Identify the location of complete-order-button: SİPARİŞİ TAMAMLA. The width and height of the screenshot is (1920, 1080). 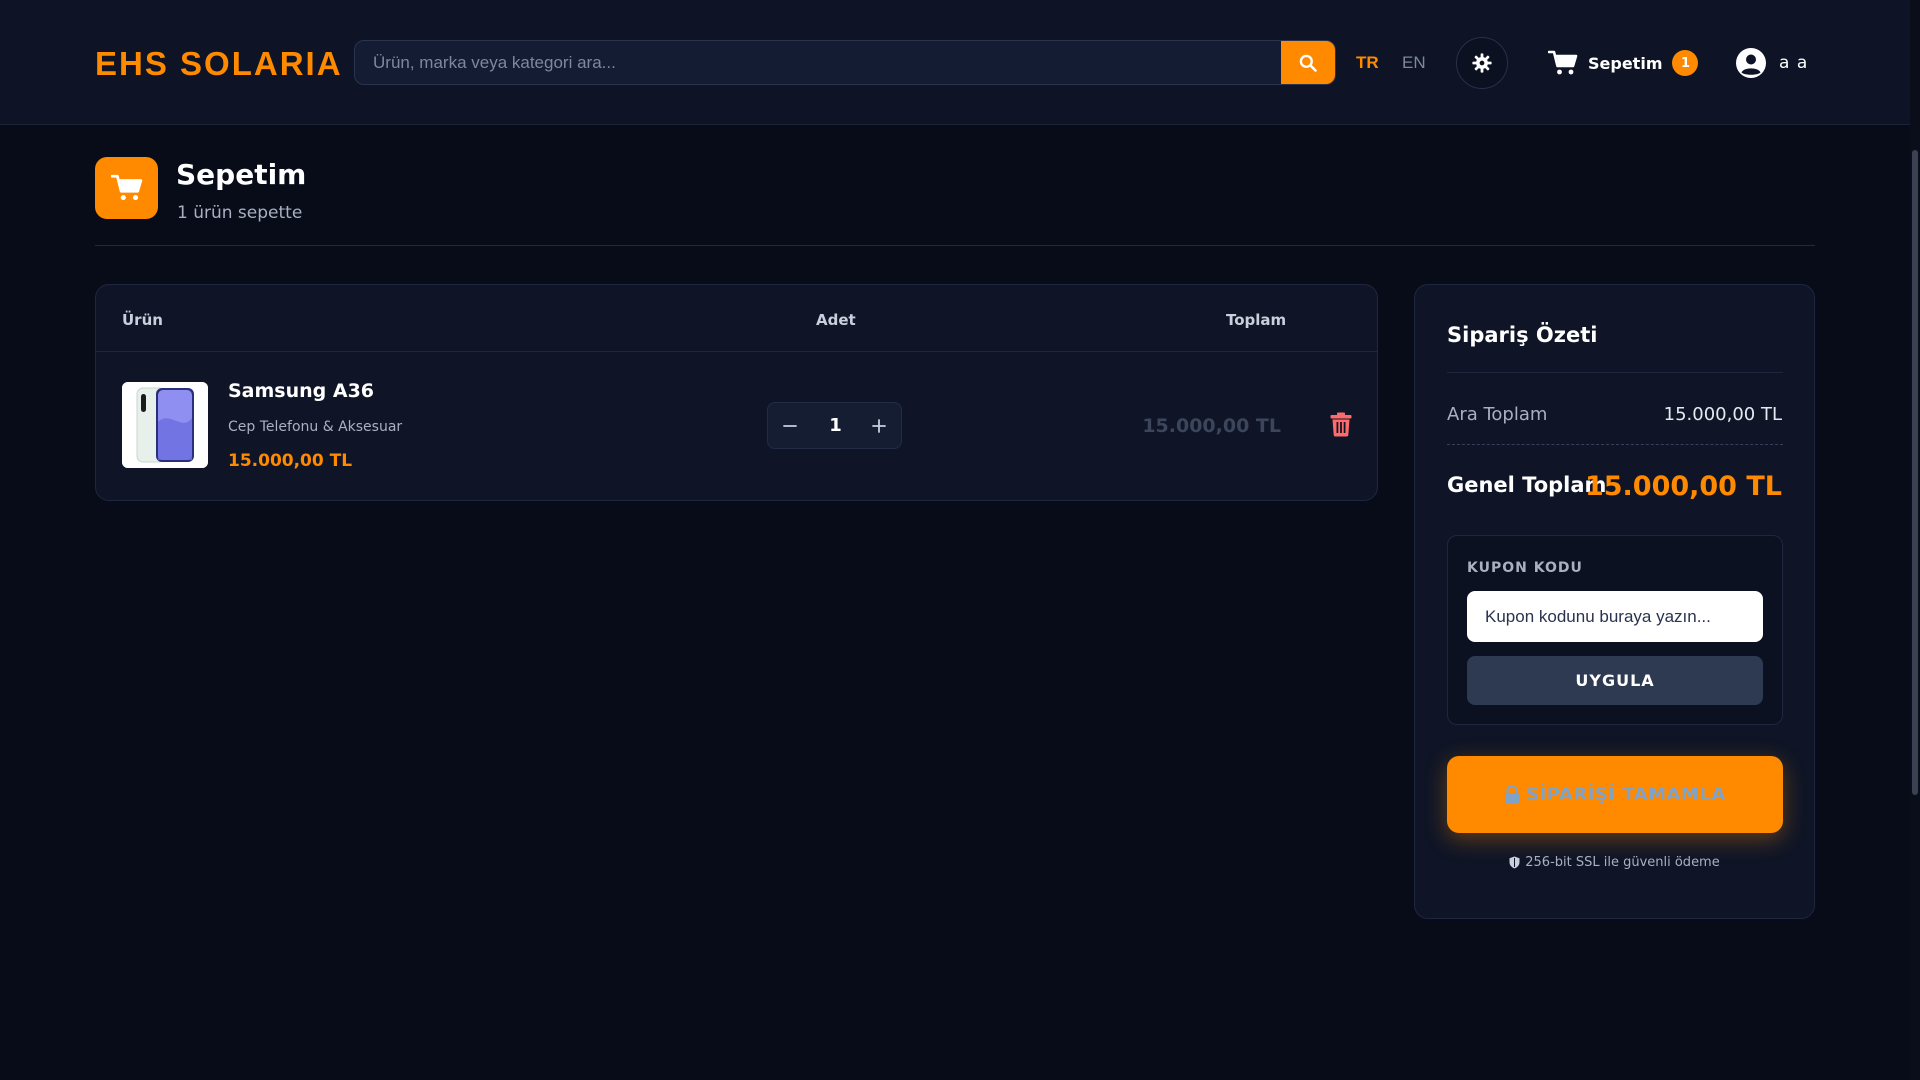
(1615, 794).